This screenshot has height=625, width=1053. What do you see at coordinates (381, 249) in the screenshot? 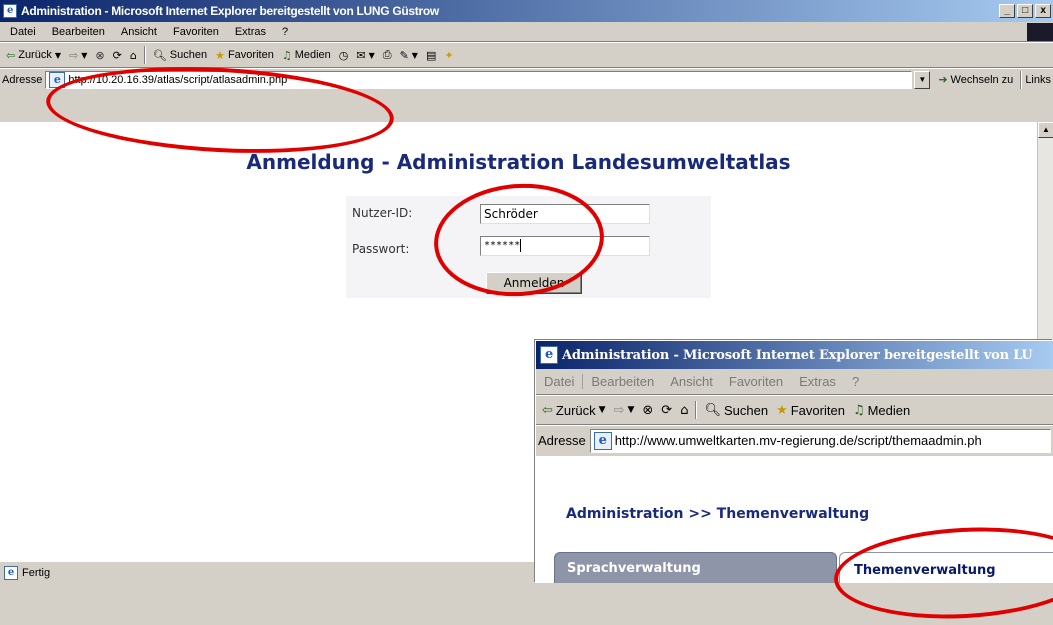
I see `password-label: Passwort:` at bounding box center [381, 249].